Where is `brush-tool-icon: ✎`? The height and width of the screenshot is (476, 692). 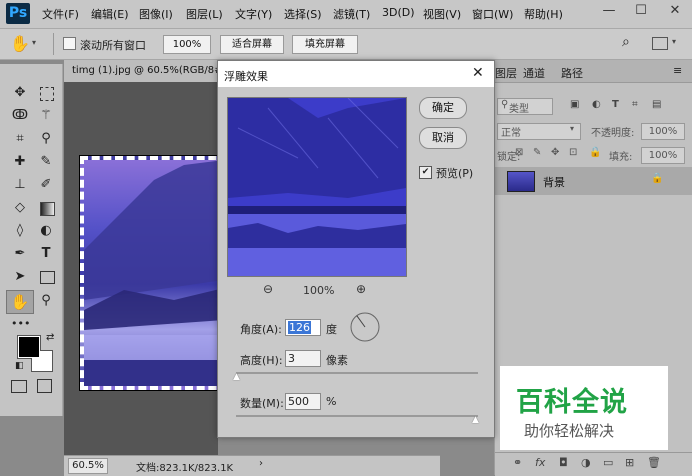 brush-tool-icon: ✎ is located at coordinates (46, 162).